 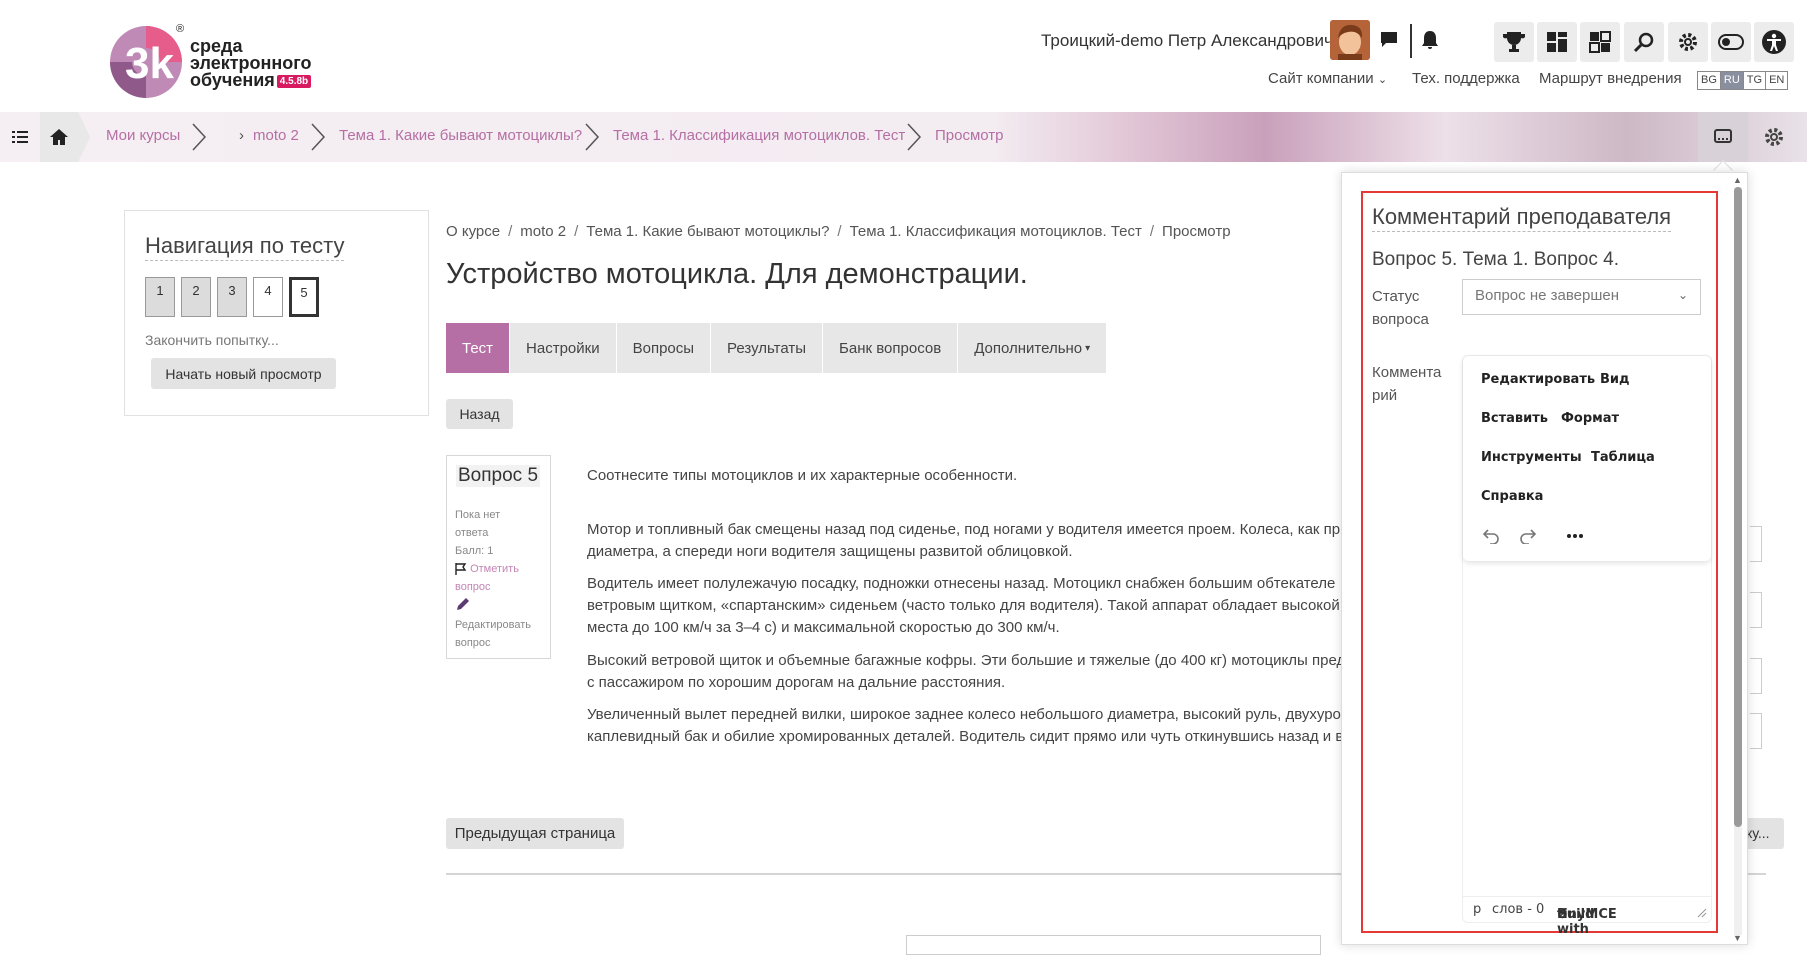 What do you see at coordinates (1522, 217) in the screenshot?
I see `panel-title: Комментарий преподавателя` at bounding box center [1522, 217].